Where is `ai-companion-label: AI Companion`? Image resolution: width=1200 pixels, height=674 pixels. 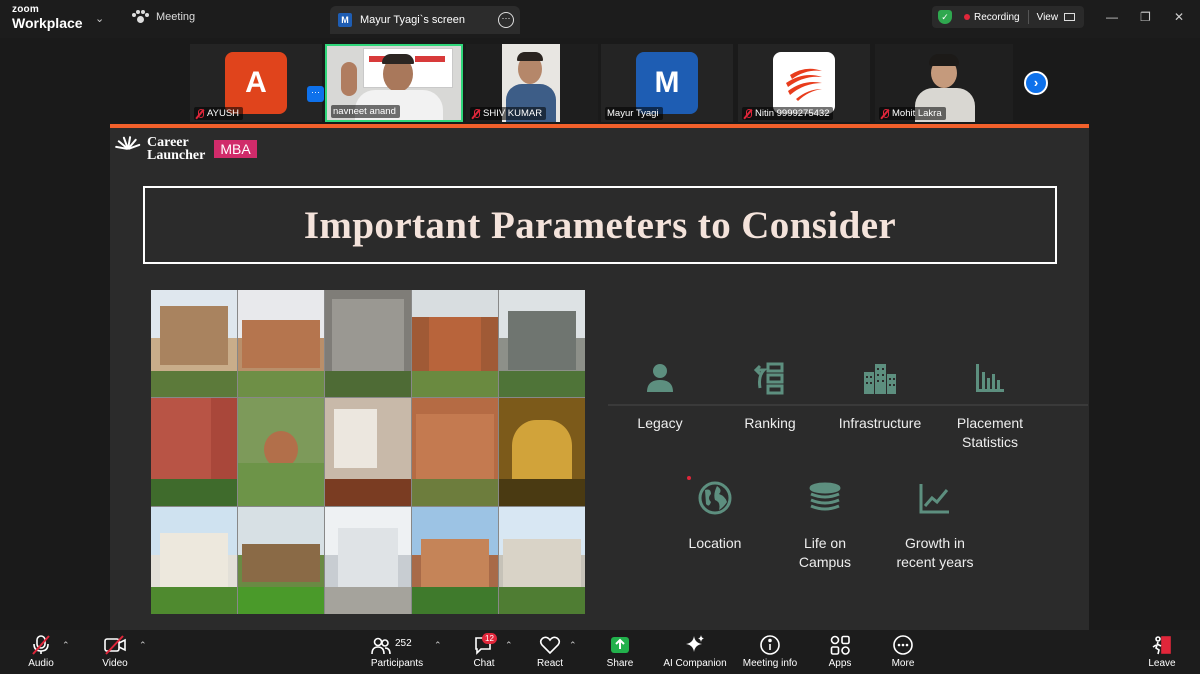 ai-companion-label: AI Companion is located at coordinates (695, 663).